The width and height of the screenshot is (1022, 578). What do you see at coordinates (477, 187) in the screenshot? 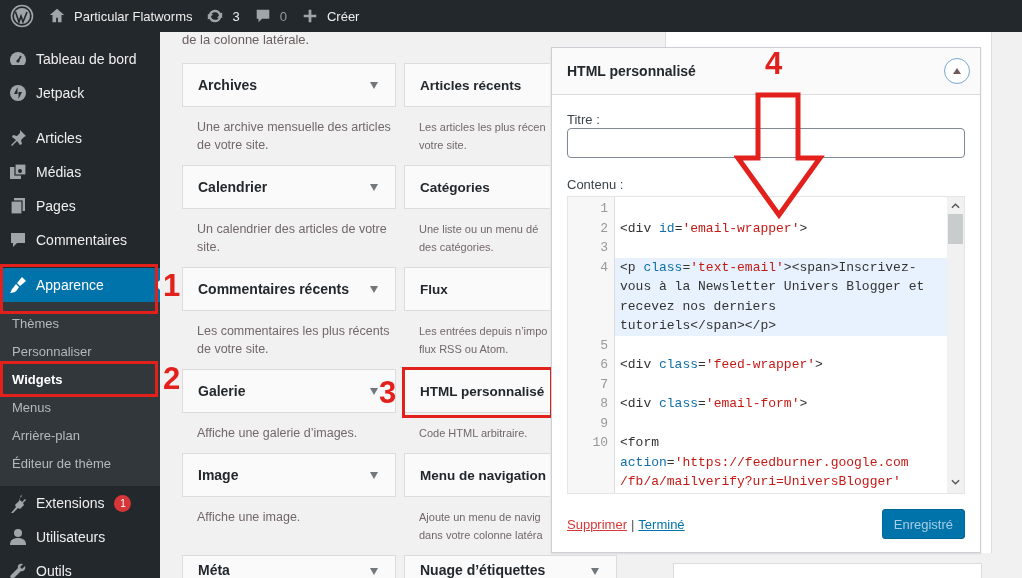
I see `widget-card: Catégories` at bounding box center [477, 187].